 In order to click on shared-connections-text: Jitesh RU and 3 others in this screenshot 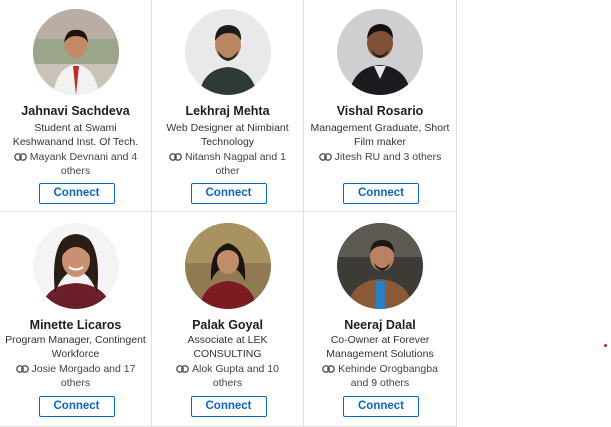, I will do `click(388, 157)`.